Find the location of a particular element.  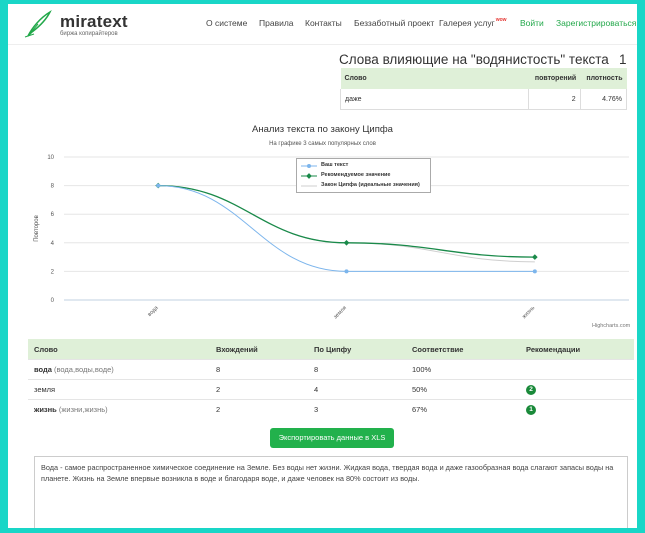

col-match: Соответствие is located at coordinates (463, 349).